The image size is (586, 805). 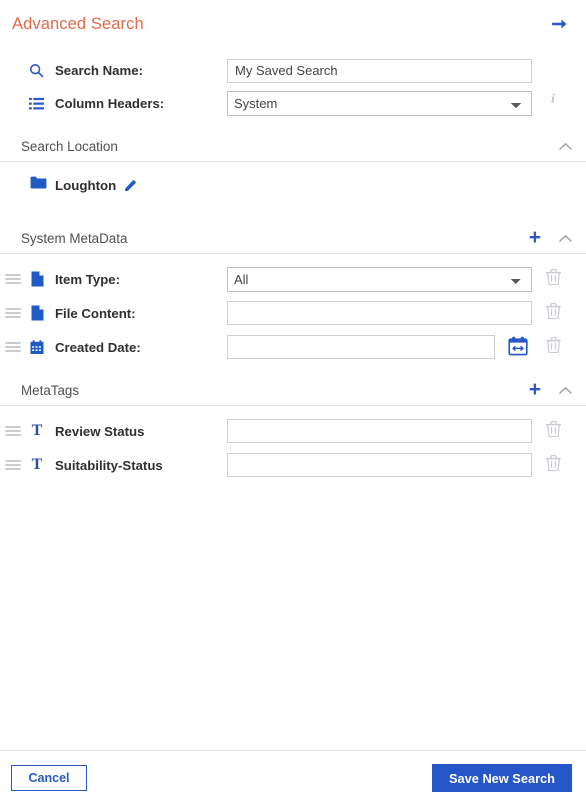 What do you see at coordinates (130, 185) in the screenshot?
I see `pencil-icon` at bounding box center [130, 185].